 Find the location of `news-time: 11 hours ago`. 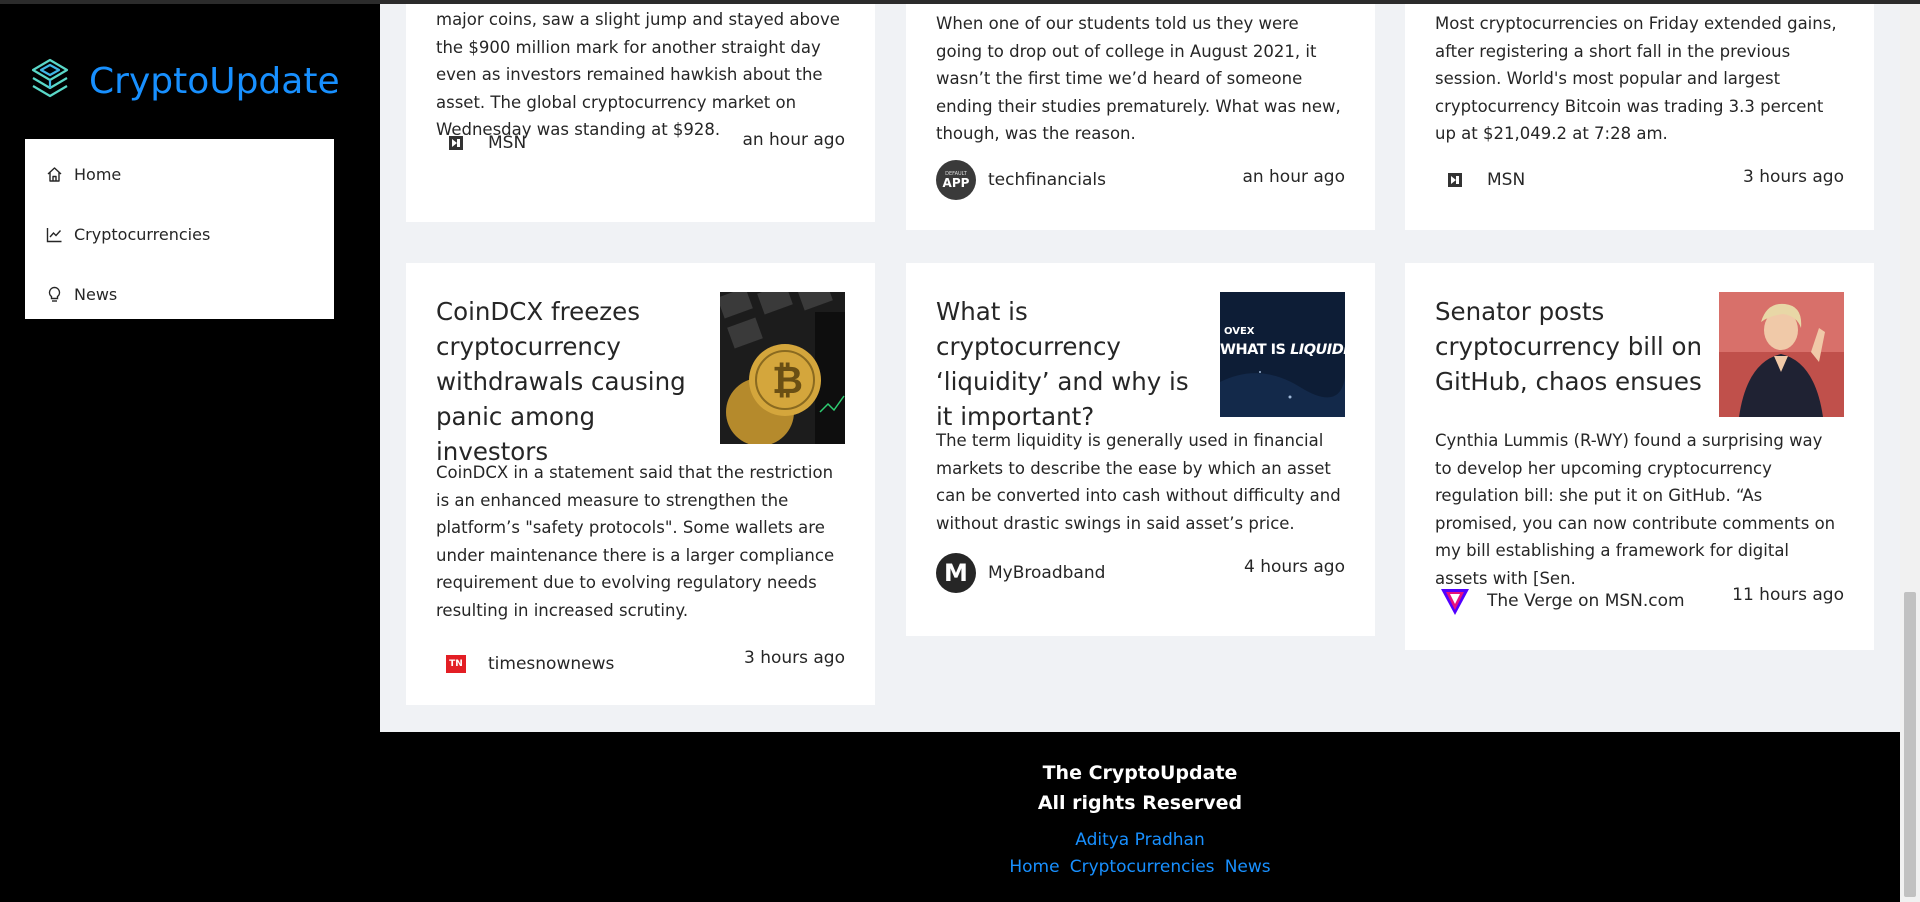

news-time: 11 hours ago is located at coordinates (1788, 595).